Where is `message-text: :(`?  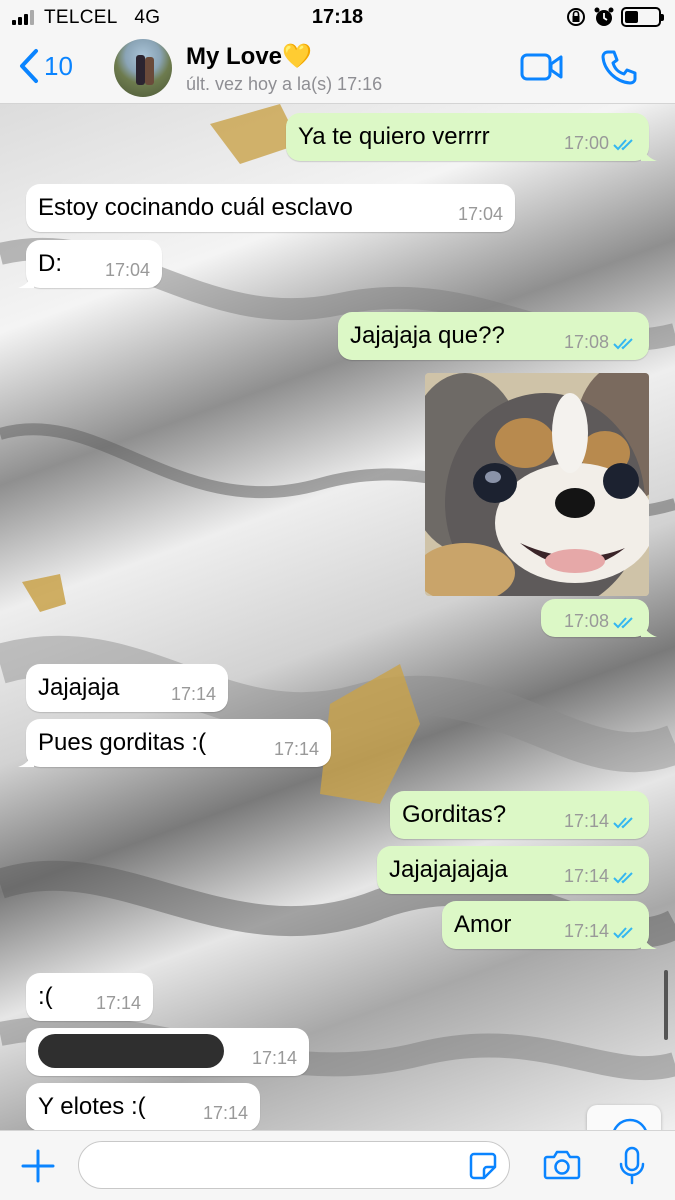 message-text: :( is located at coordinates (45, 996).